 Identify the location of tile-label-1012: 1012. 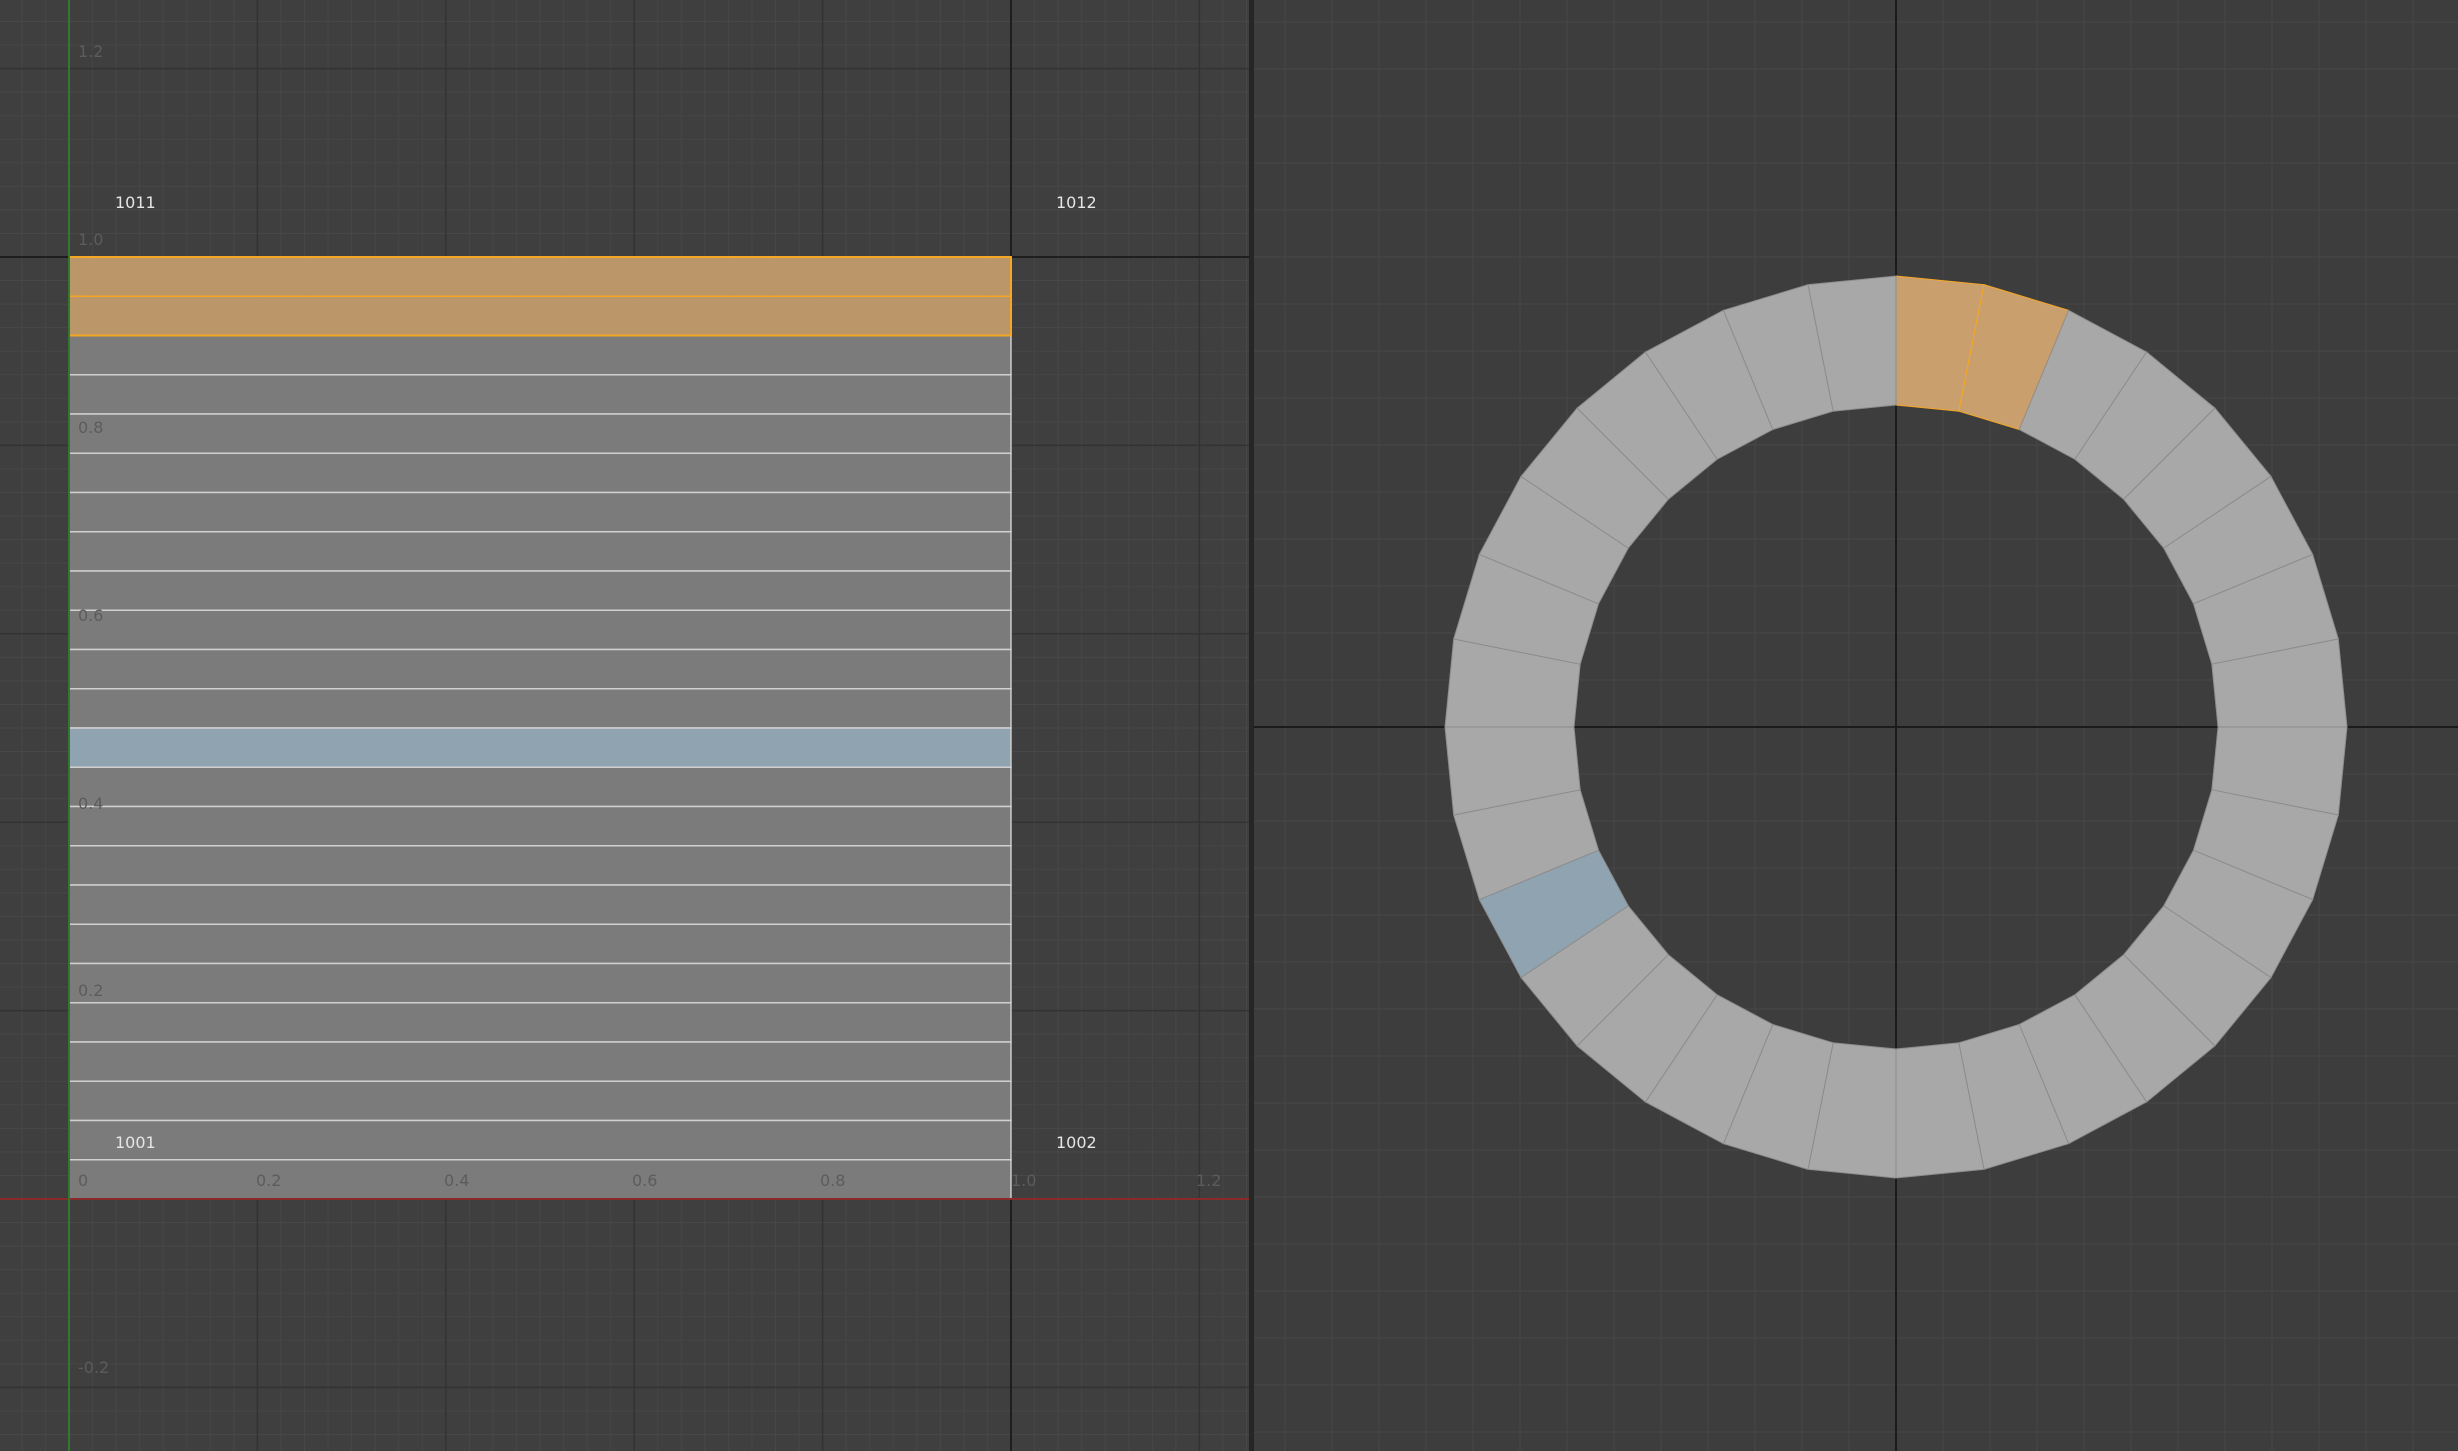
(1076, 202).